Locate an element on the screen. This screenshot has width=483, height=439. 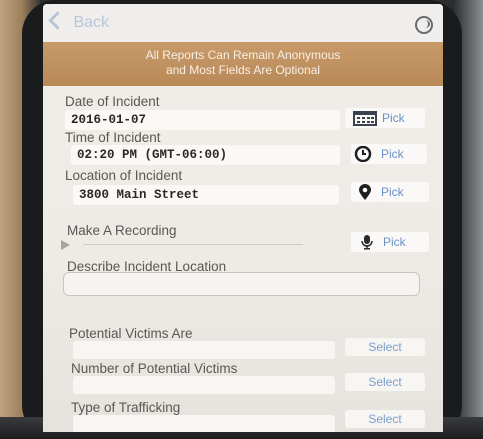
recording-pick-button: Pick is located at coordinates (390, 242).